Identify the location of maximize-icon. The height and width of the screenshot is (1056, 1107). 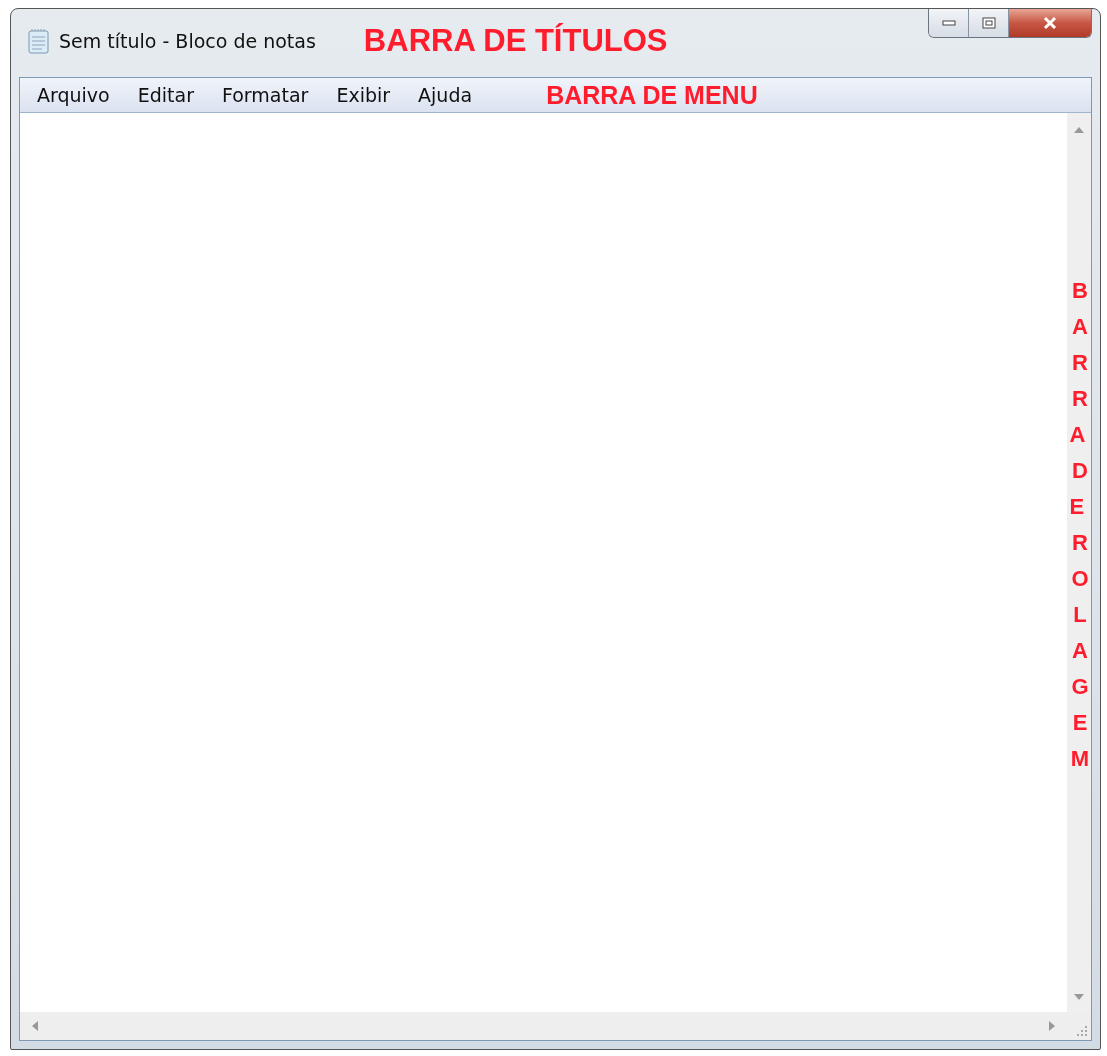
(988, 23).